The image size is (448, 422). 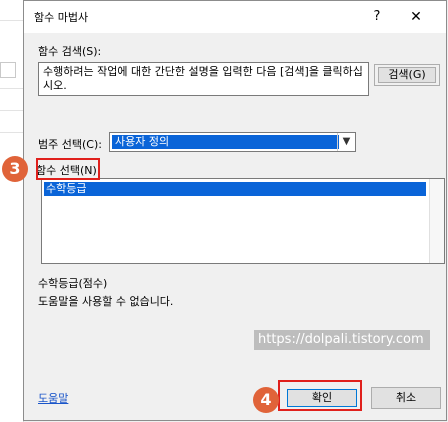 I want to click on search-section-label: 함수 검색(S):, so click(x=70, y=51).